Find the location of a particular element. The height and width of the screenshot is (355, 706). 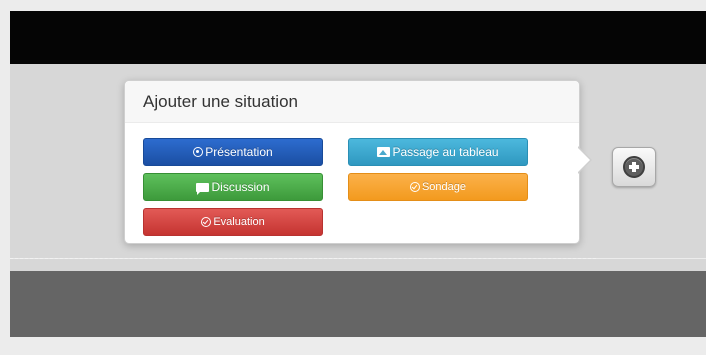

evaluation-label: Evaluation is located at coordinates (239, 222).